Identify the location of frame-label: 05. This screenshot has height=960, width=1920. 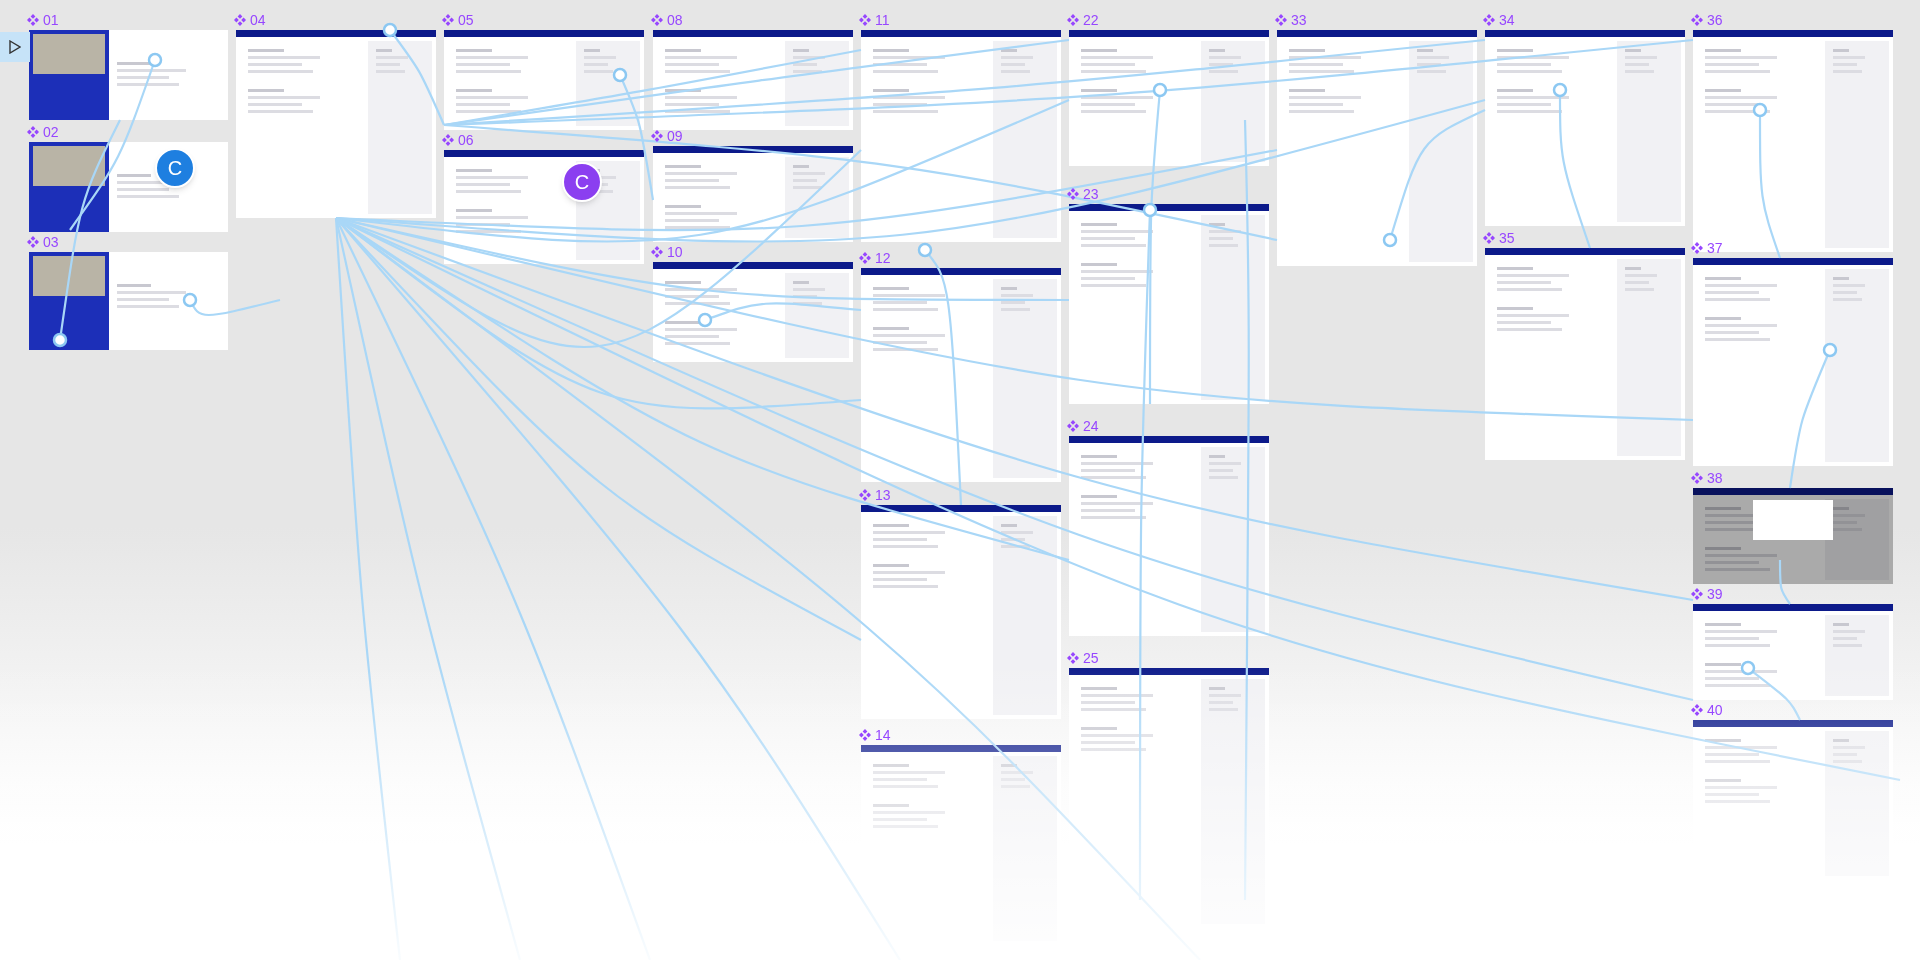
(466, 20).